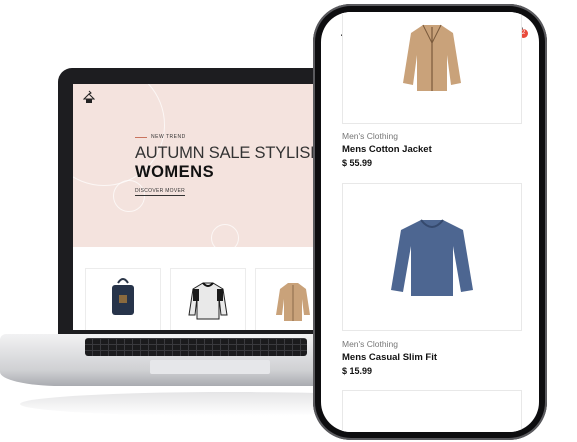  What do you see at coordinates (432, 57) in the screenshot?
I see `jacket-icon` at bounding box center [432, 57].